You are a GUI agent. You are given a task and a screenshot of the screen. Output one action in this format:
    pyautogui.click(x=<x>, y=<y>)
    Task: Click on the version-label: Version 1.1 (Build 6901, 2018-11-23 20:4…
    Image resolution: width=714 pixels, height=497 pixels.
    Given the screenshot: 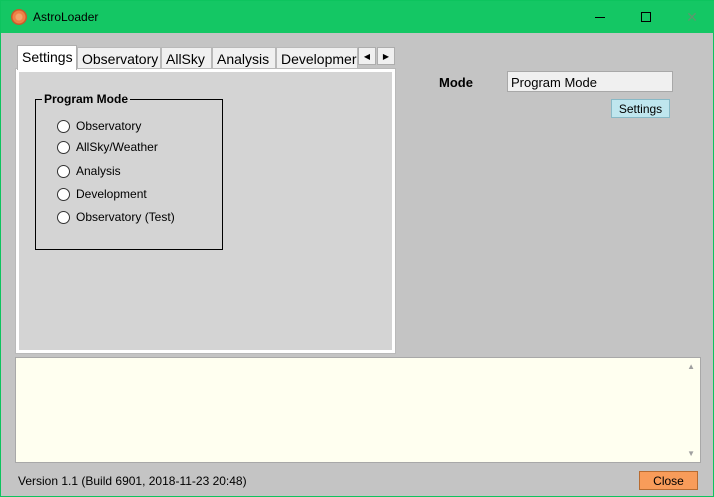 What is the action you would take?
    pyautogui.click(x=132, y=481)
    